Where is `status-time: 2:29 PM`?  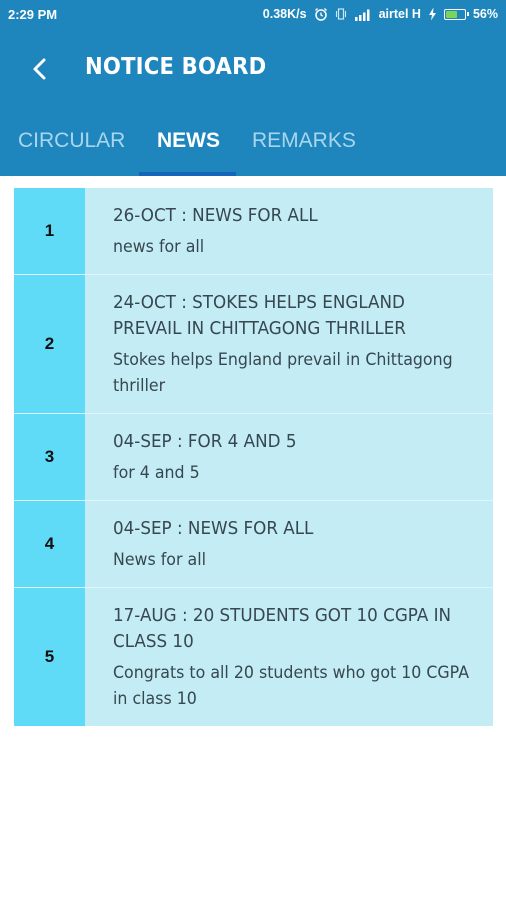
status-time: 2:29 PM is located at coordinates (33, 14).